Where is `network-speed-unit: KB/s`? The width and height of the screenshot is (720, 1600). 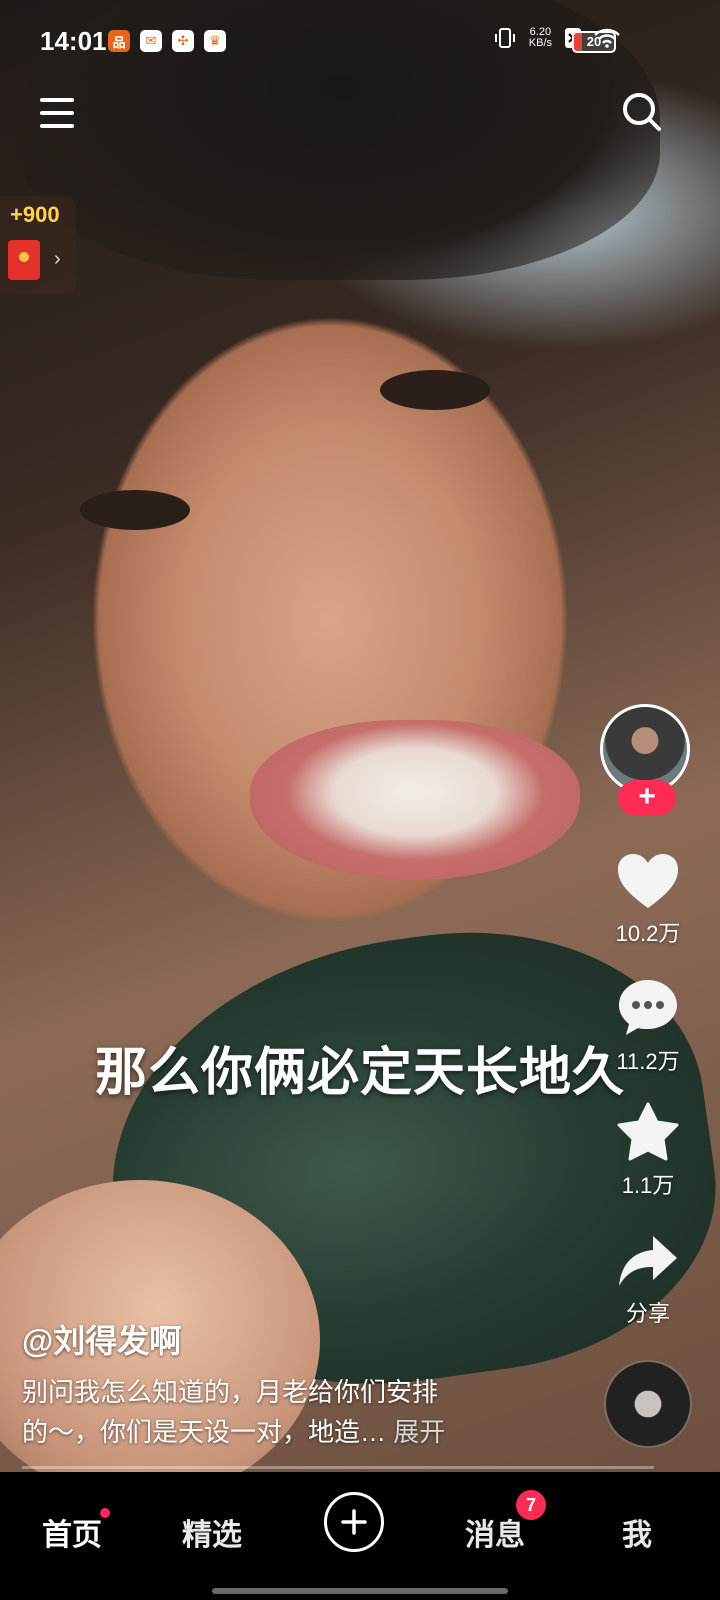 network-speed-unit: KB/s is located at coordinates (540, 43).